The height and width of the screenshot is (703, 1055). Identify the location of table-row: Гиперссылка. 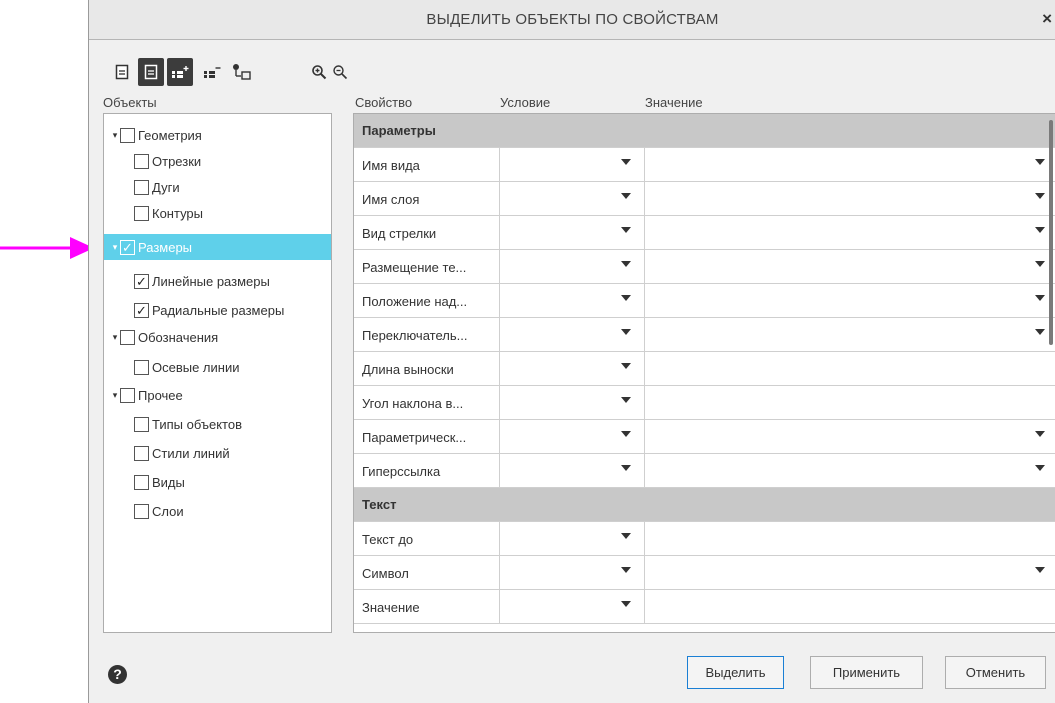
(704, 471).